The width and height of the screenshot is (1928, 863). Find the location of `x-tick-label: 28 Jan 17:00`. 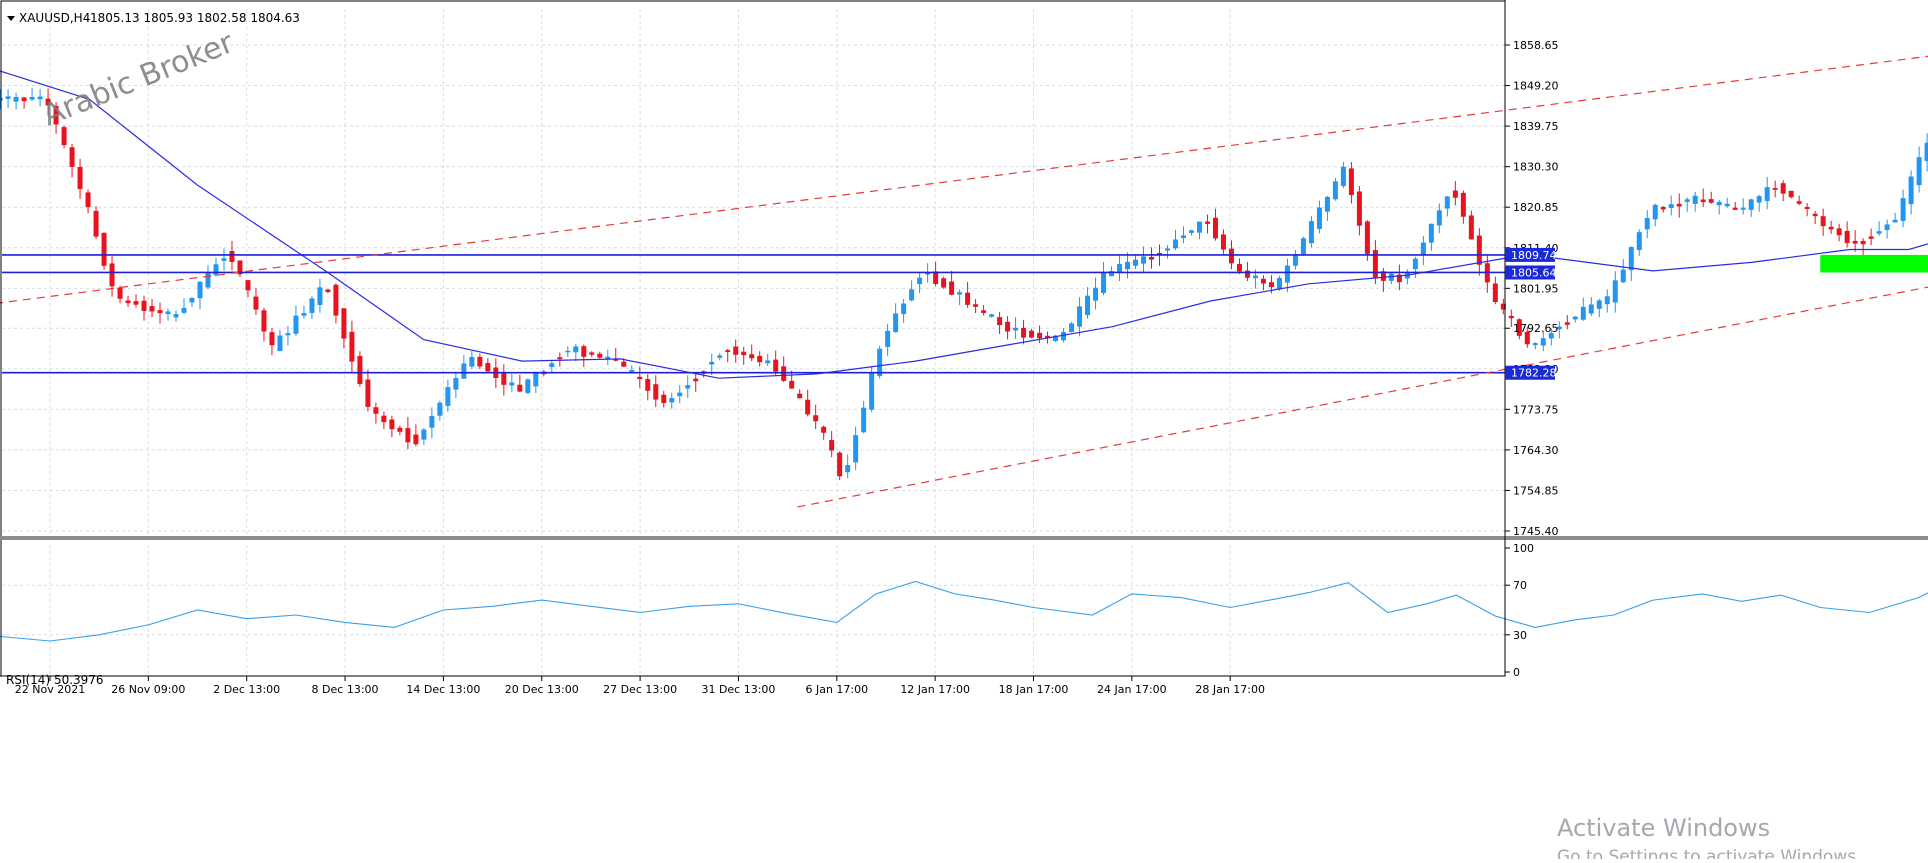

x-tick-label: 28 Jan 17:00 is located at coordinates (1230, 689).